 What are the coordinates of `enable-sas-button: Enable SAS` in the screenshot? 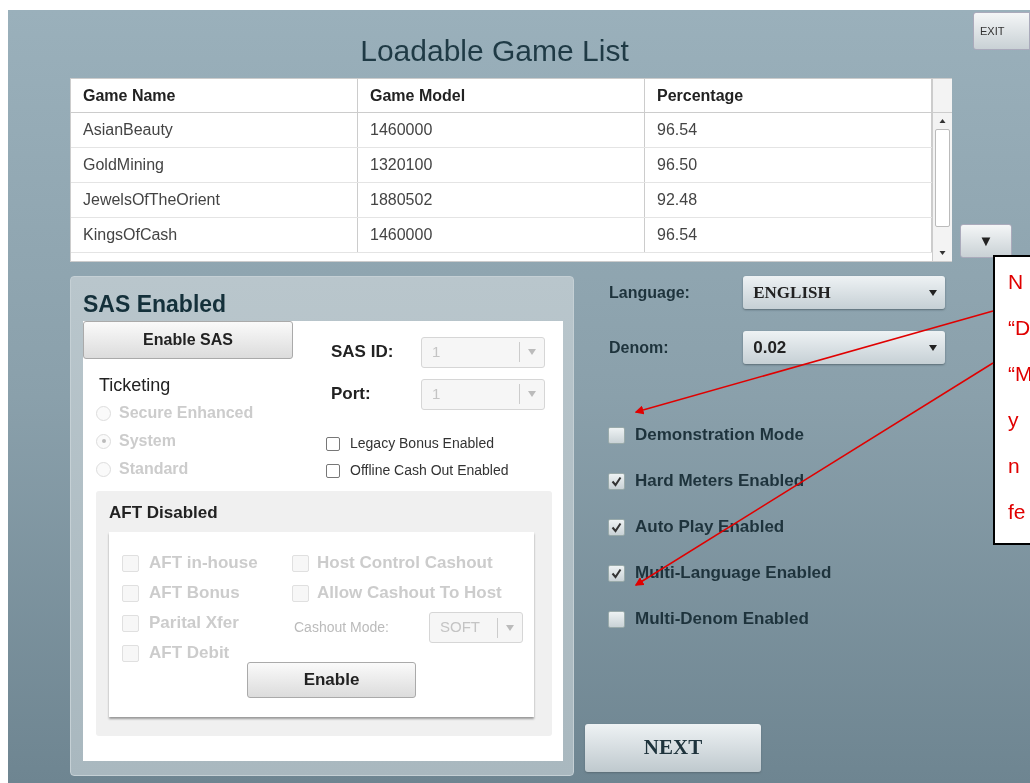 It's located at (188, 340).